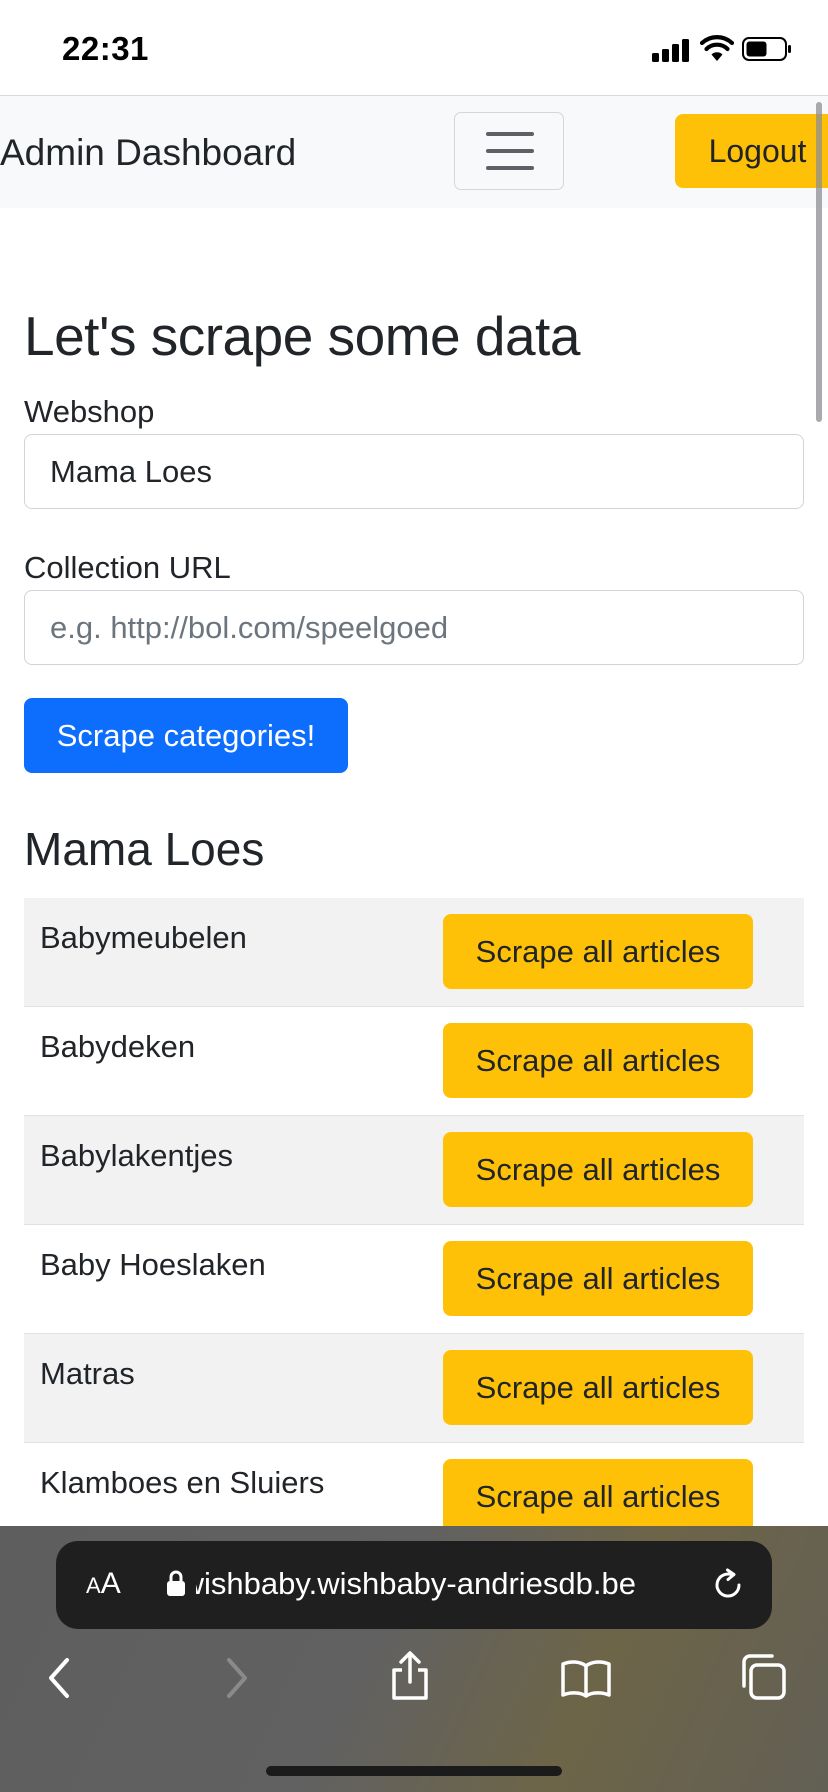  What do you see at coordinates (414, 471) in the screenshot?
I see `webshop-input` at bounding box center [414, 471].